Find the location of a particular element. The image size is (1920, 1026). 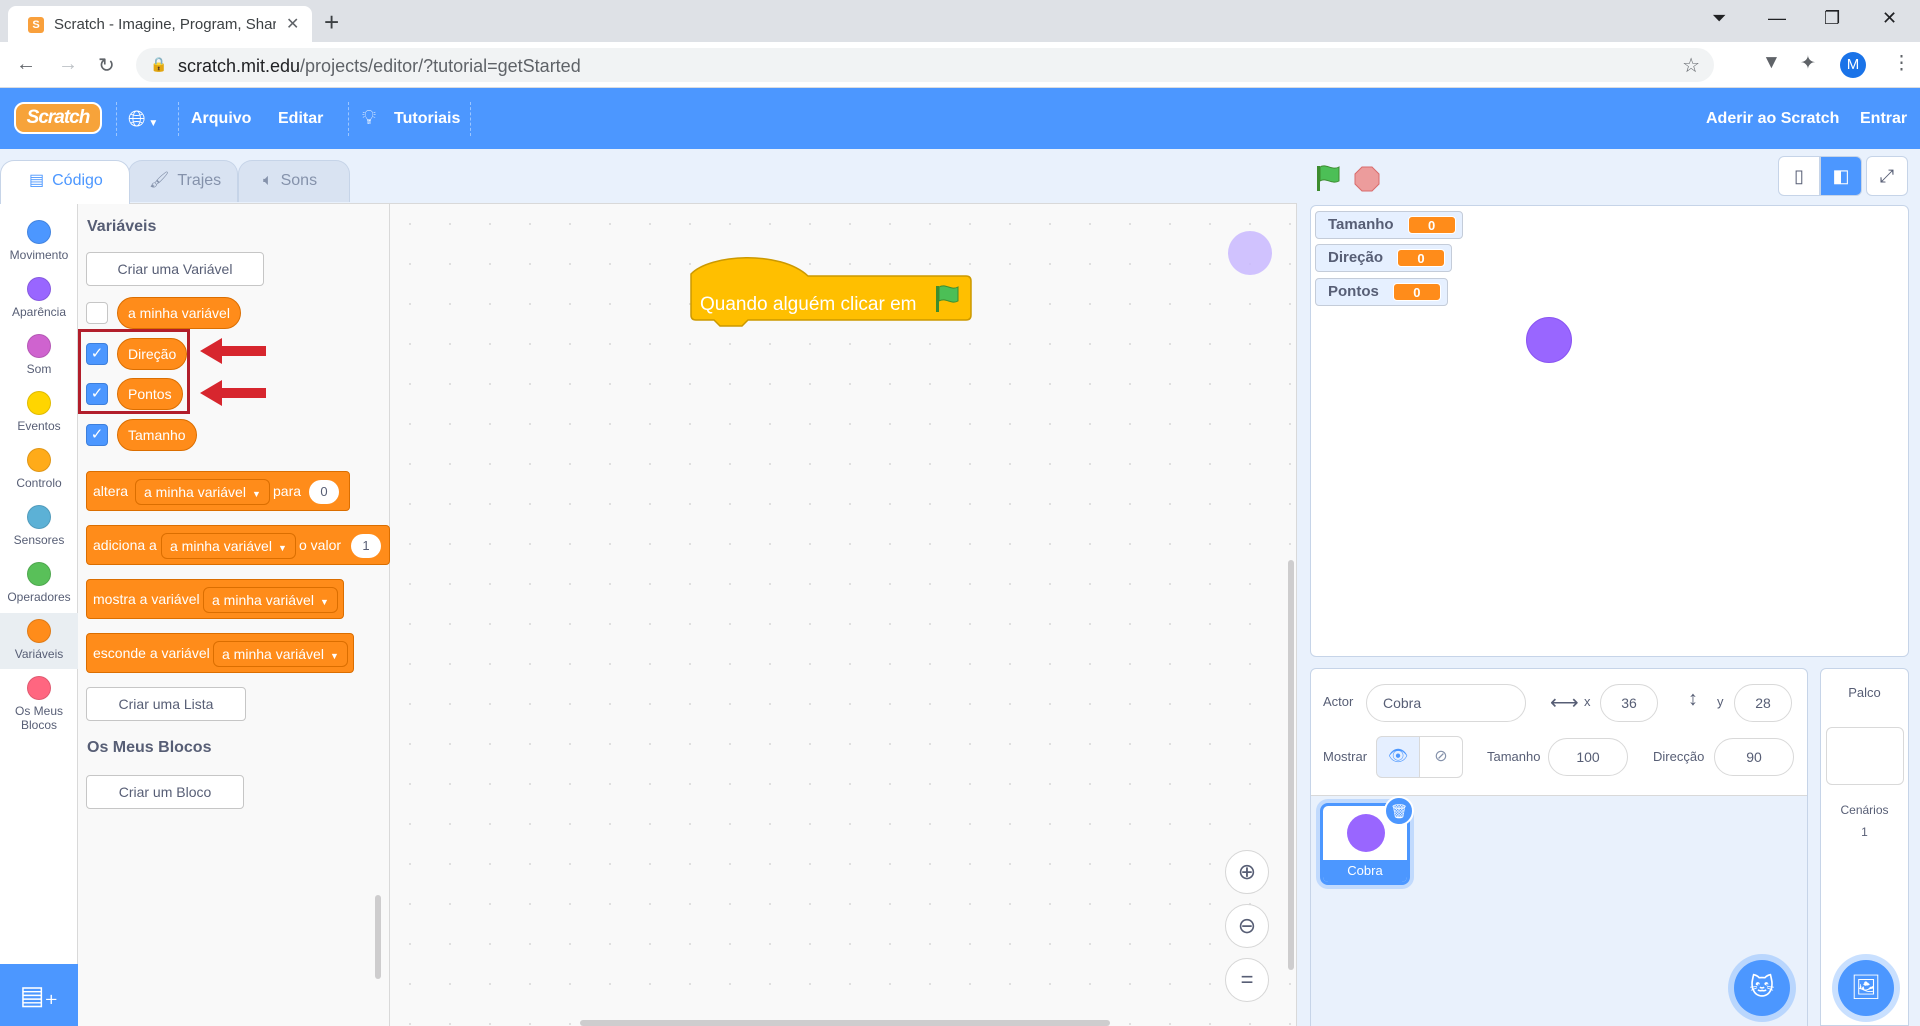

language-globe-icon: 🌐︎ ▼ is located at coordinates (143, 118).